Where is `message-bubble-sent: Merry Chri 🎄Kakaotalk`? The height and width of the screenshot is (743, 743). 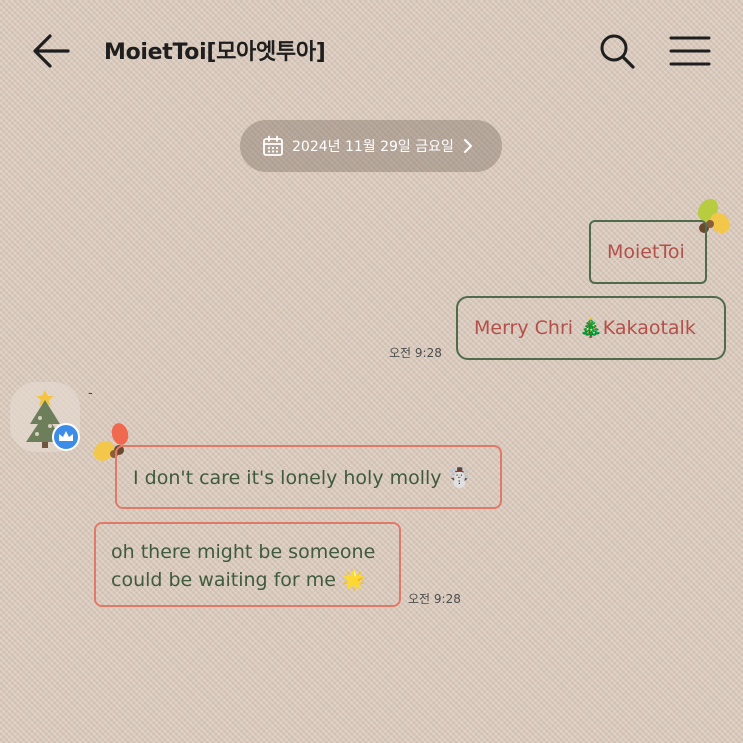 message-bubble-sent: Merry Chri 🎄Kakaotalk is located at coordinates (591, 328).